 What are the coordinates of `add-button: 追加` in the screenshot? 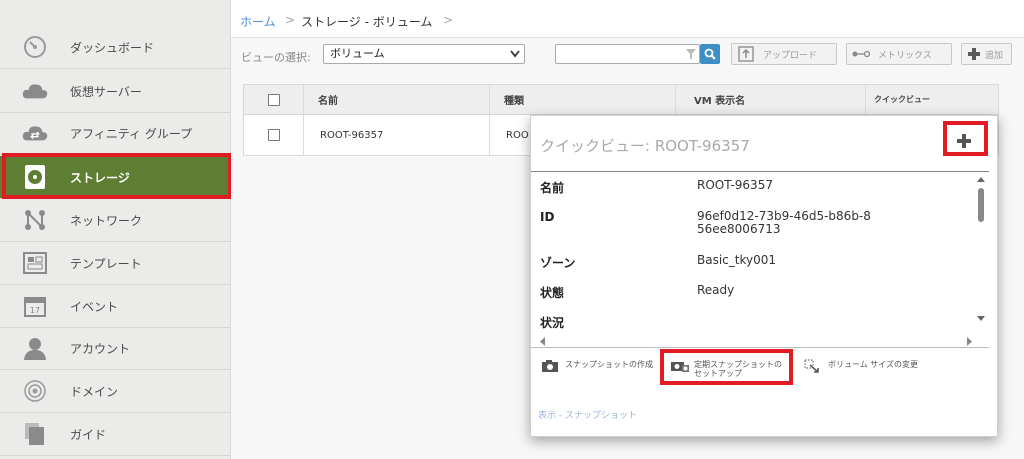 It's located at (986, 54).